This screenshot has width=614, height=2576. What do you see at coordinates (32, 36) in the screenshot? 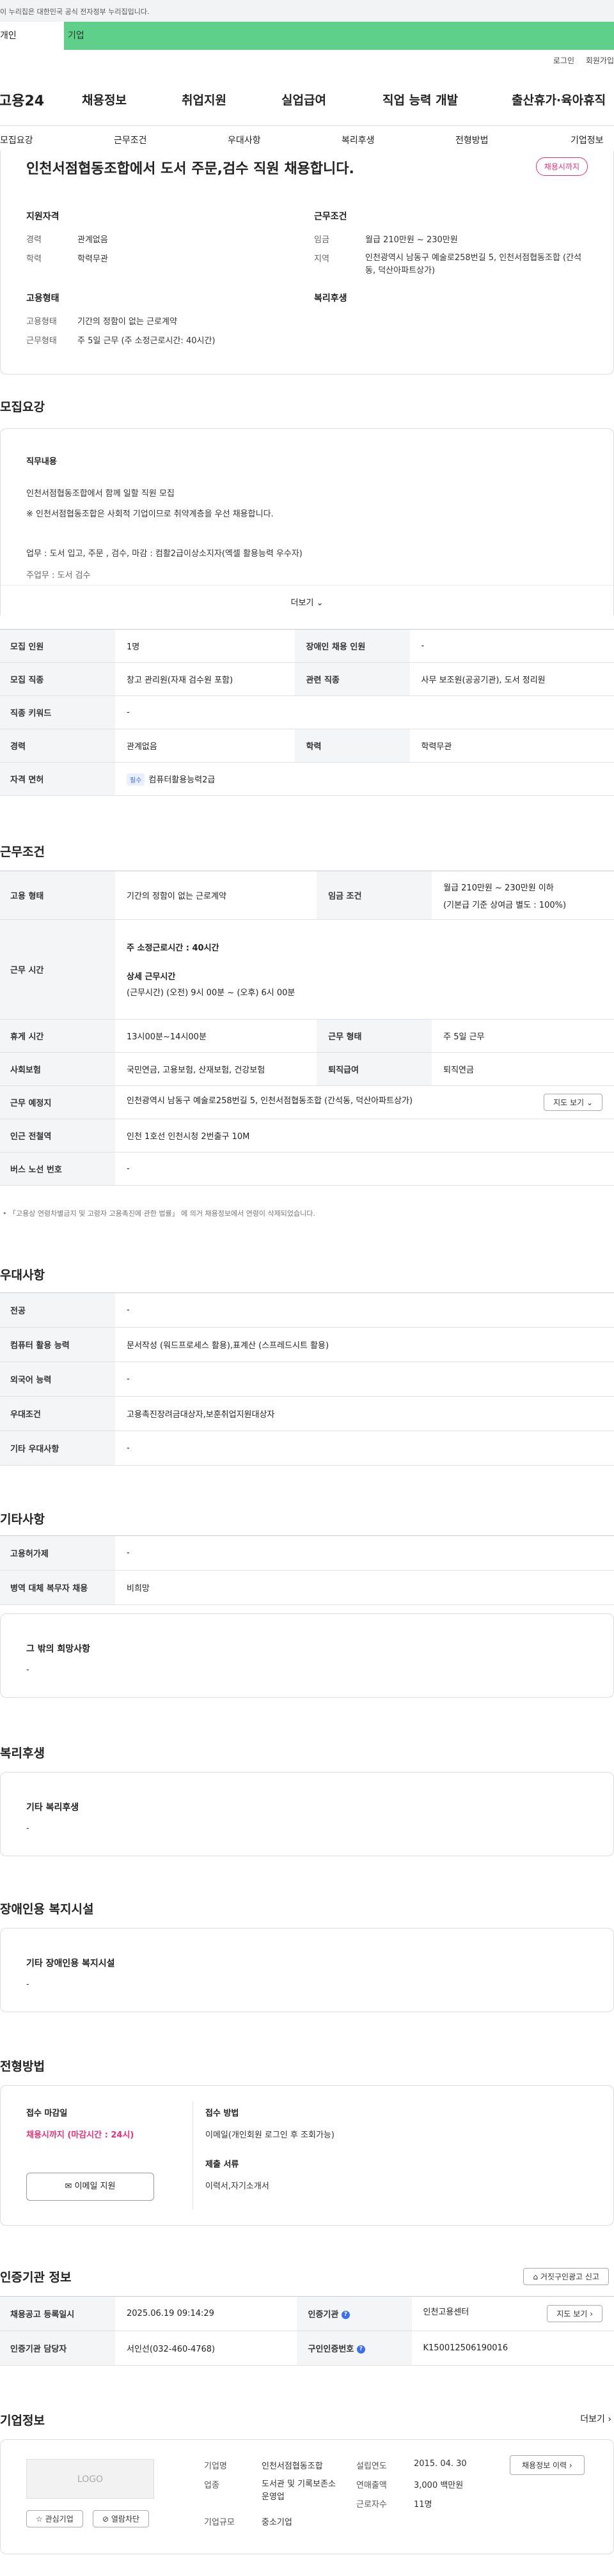
I see `tab-personal: 개인` at bounding box center [32, 36].